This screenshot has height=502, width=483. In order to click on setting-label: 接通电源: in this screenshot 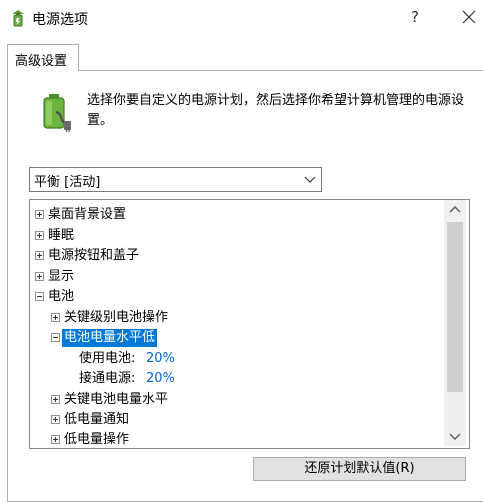, I will do `click(107, 378)`.